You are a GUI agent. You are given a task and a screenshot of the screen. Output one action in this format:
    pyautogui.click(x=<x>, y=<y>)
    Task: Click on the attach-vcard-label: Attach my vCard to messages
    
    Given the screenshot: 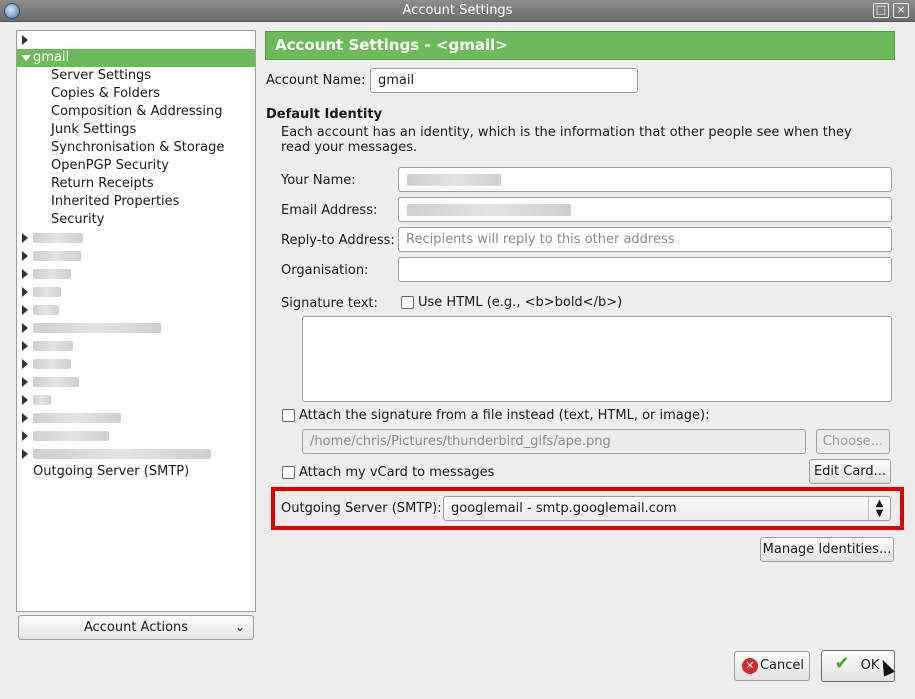 What is the action you would take?
    pyautogui.click(x=397, y=472)
    